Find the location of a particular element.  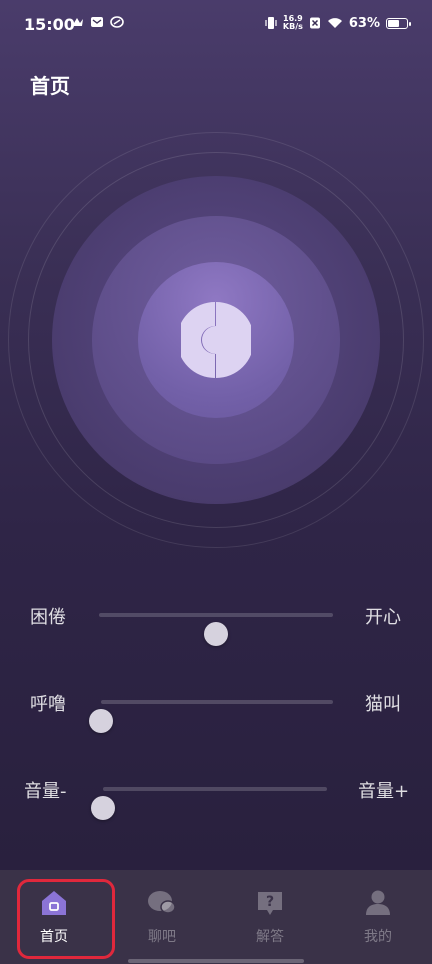

status-notification-icons is located at coordinates (97, 22).